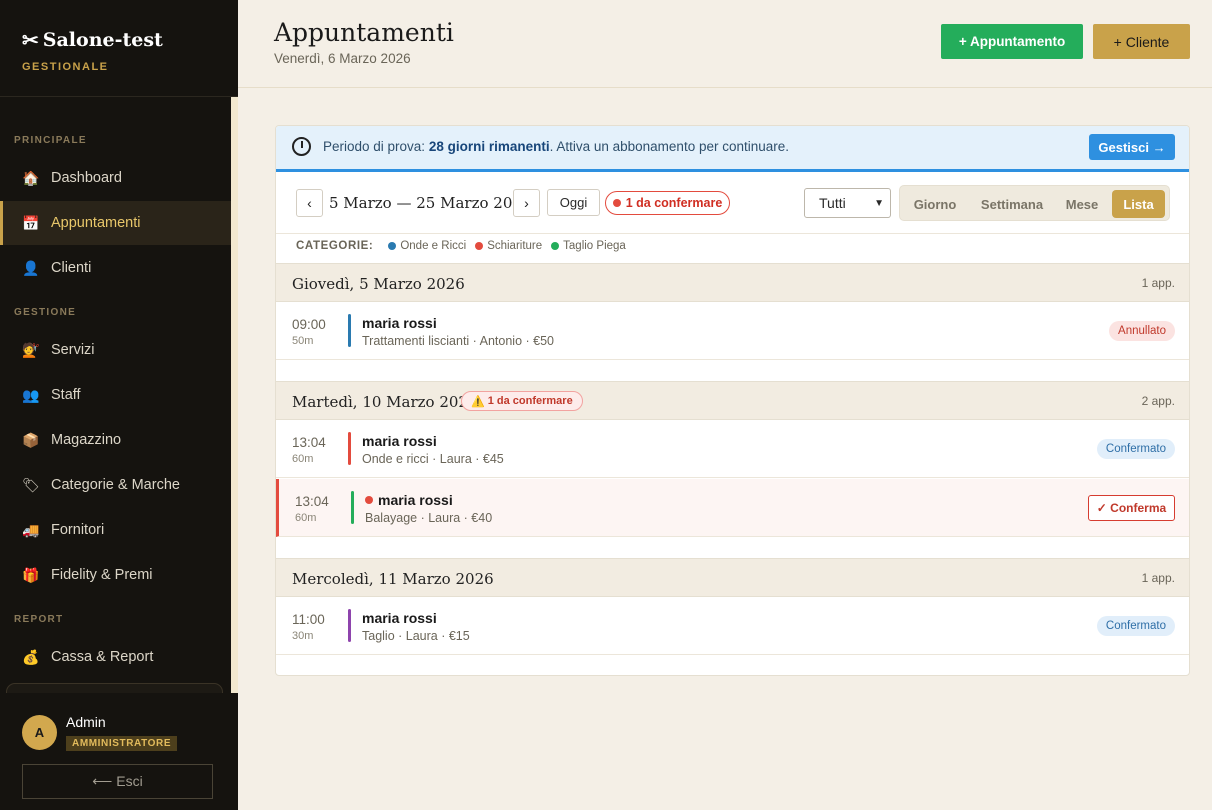  I want to click on prev-period-button: ‹, so click(309, 203).